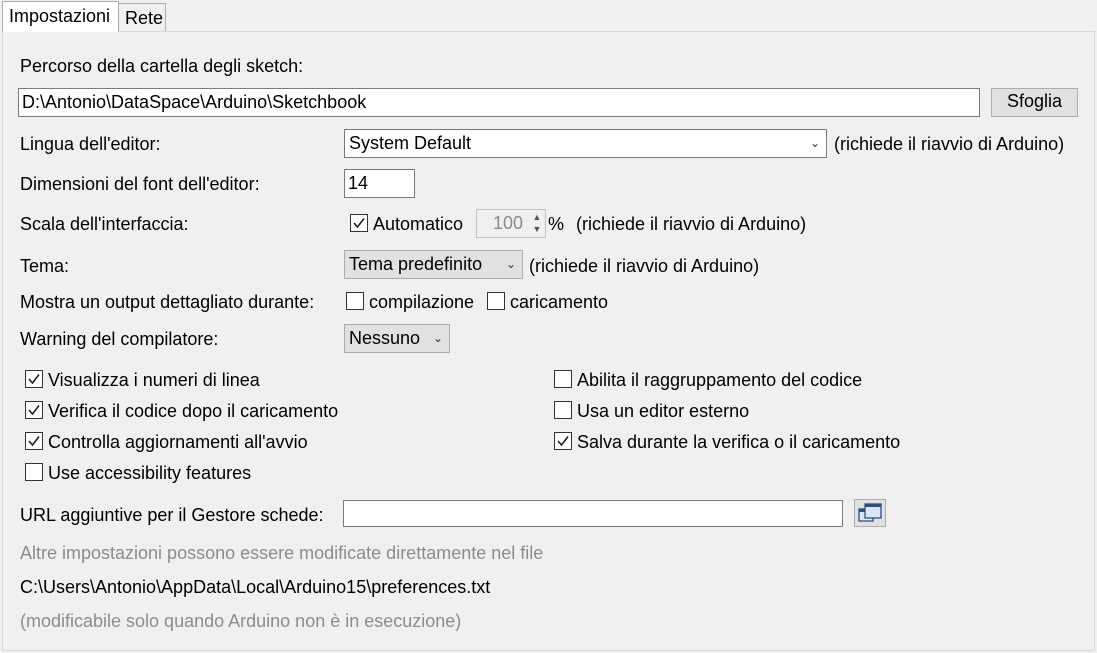 This screenshot has height=653, width=1097. What do you see at coordinates (644, 266) in the screenshot?
I see `theme-note: (richiede il riavvio di Arduino)` at bounding box center [644, 266].